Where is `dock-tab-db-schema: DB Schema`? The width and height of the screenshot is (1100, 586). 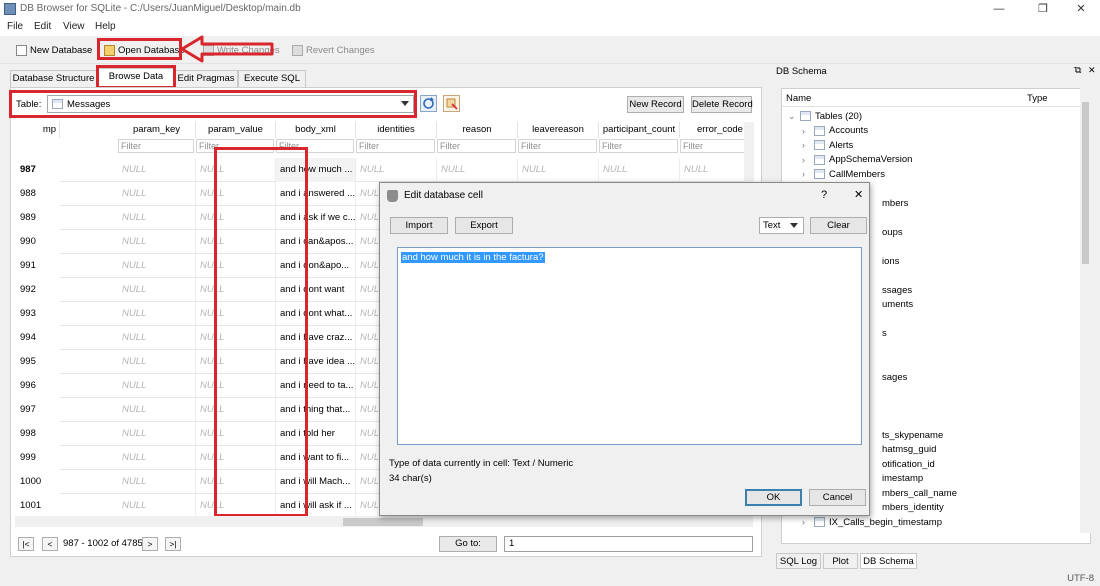
dock-tab-db-schema: DB Schema is located at coordinates (888, 561).